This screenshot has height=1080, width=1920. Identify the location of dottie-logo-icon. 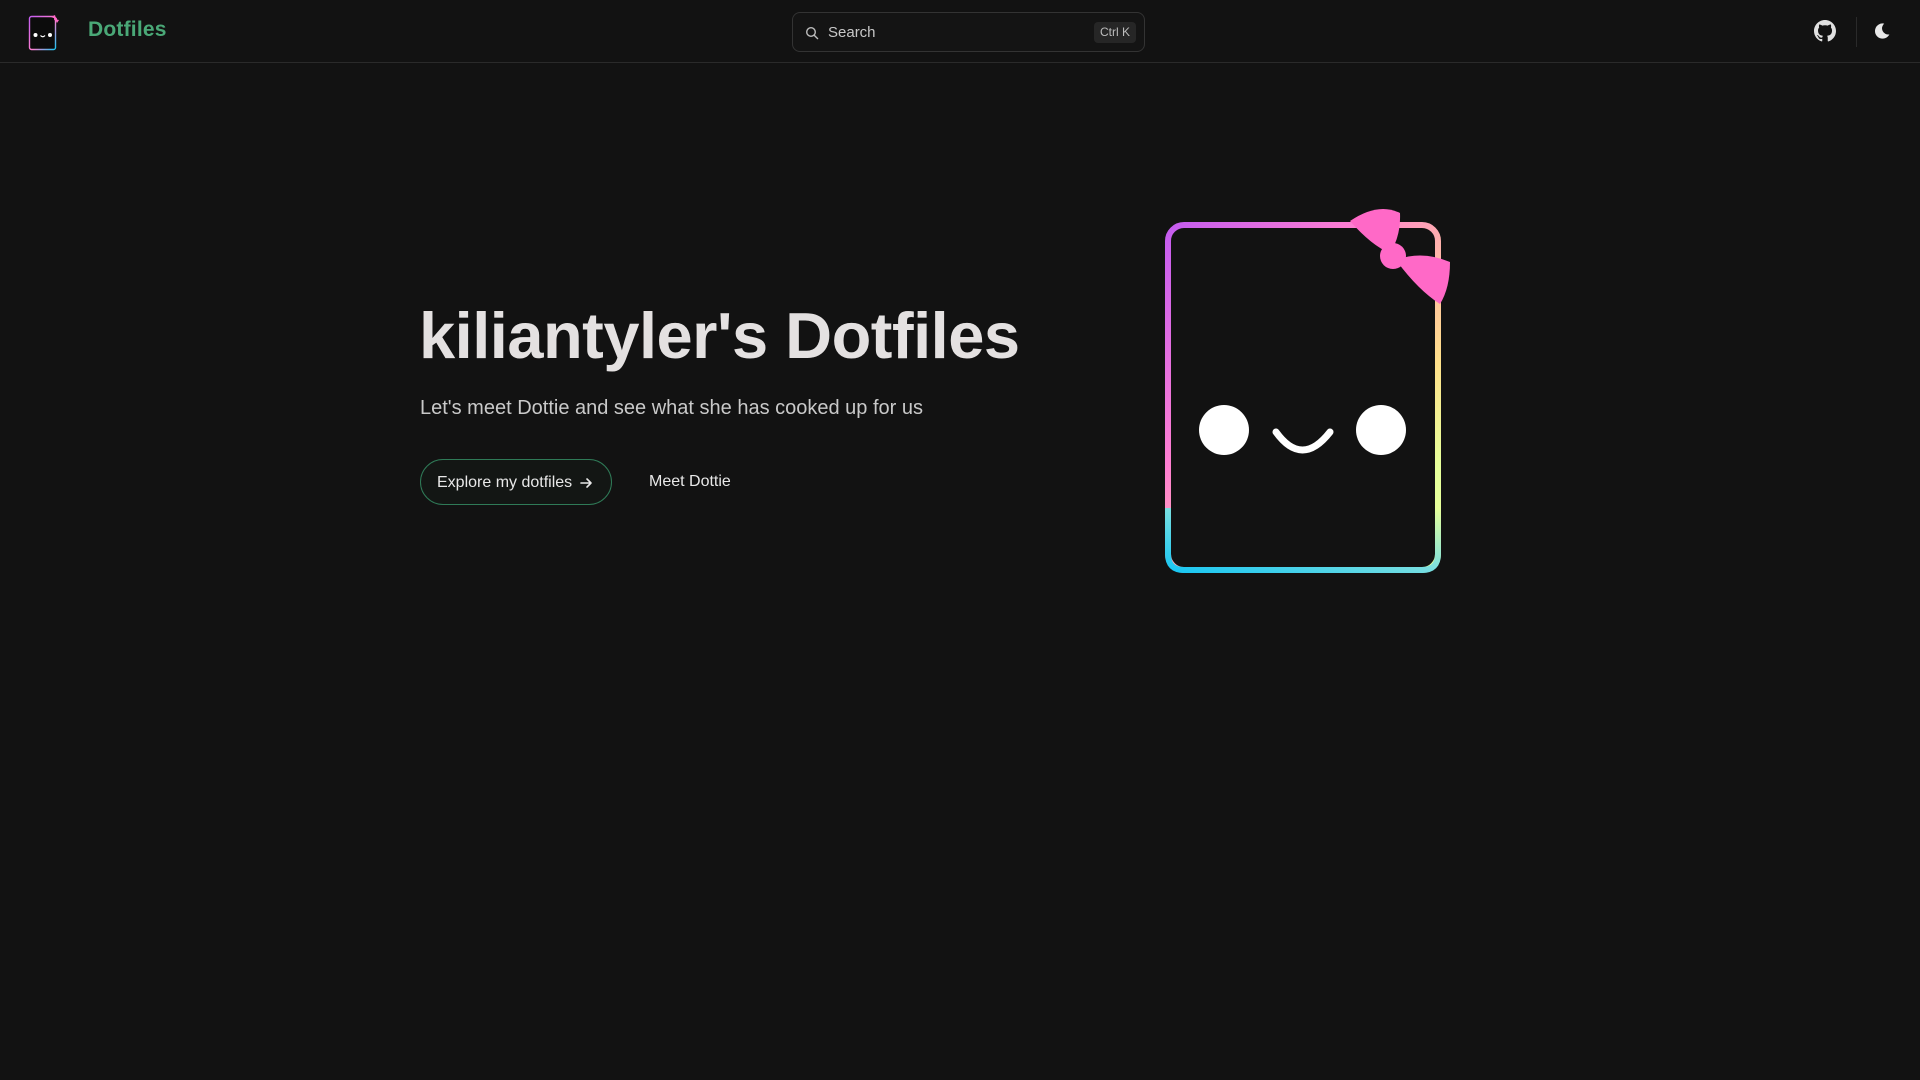
(44, 33).